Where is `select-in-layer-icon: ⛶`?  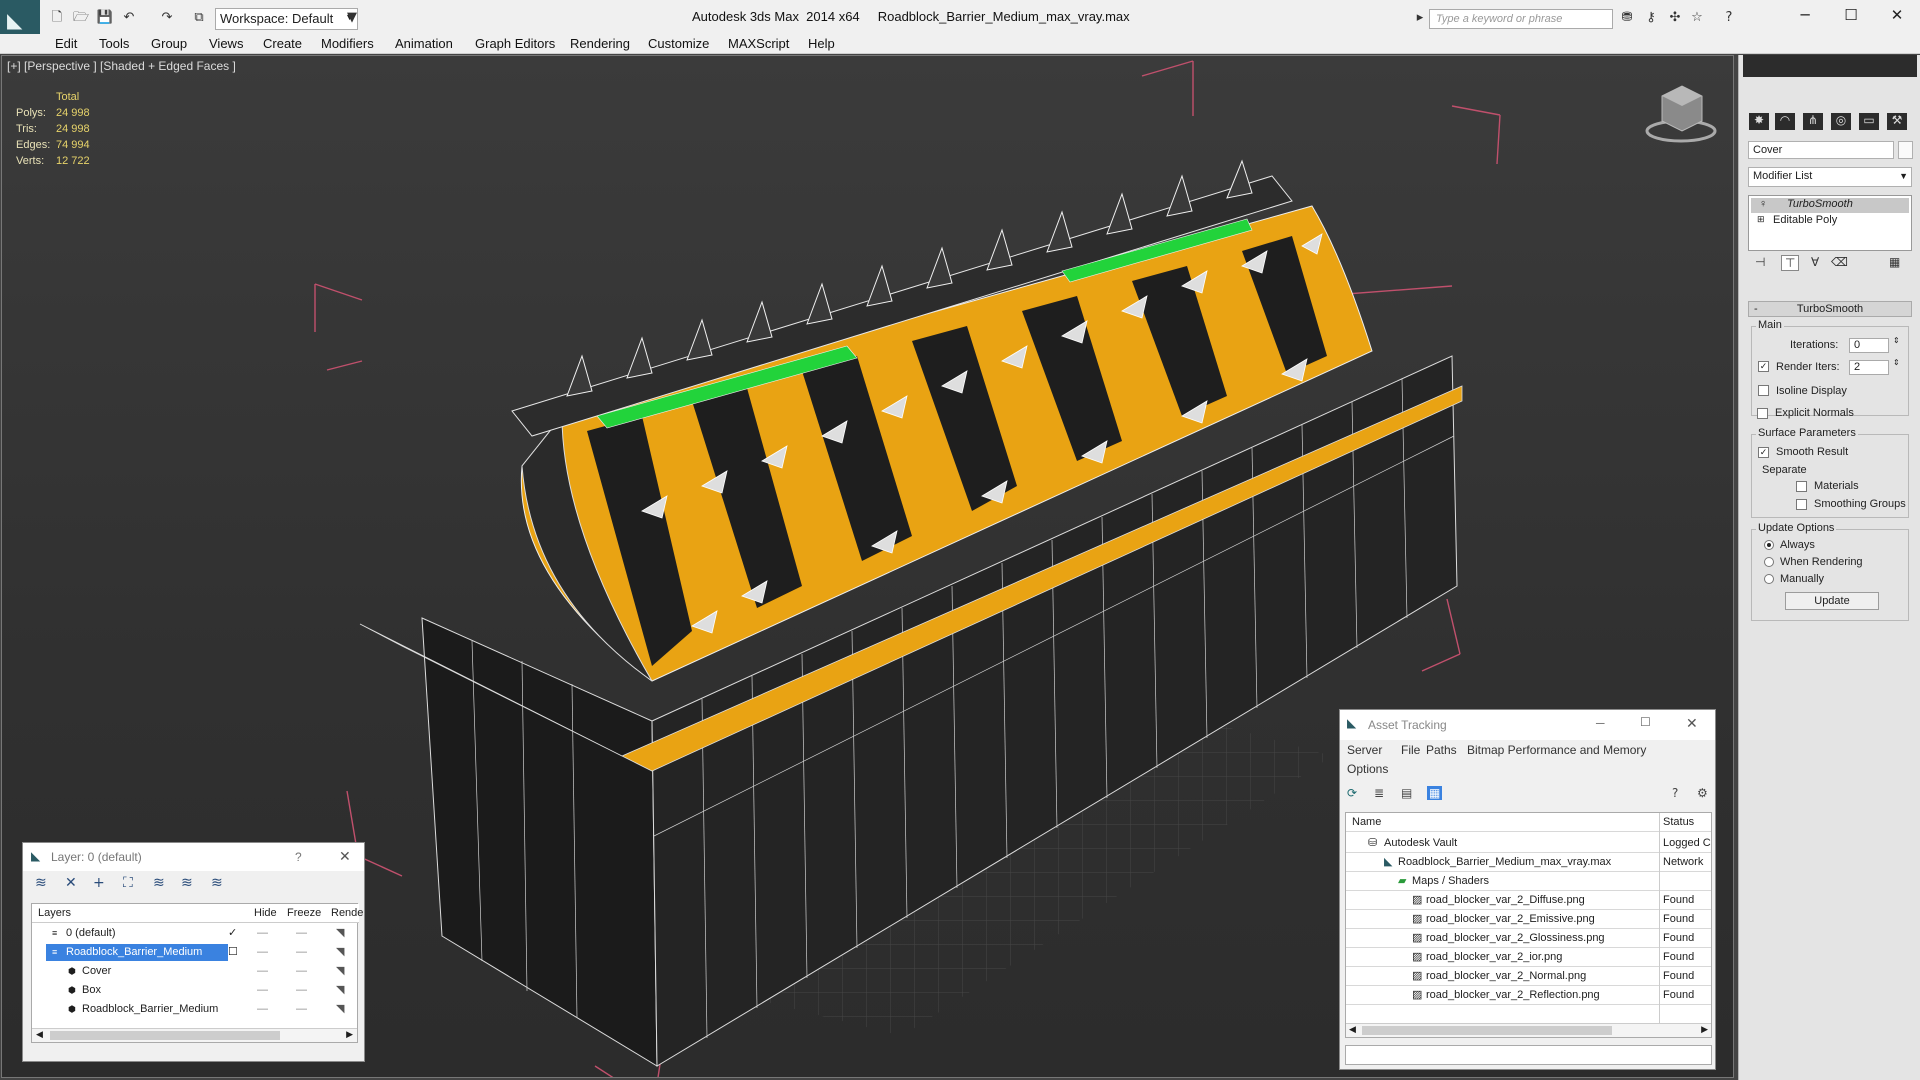 select-in-layer-icon: ⛶ is located at coordinates (128, 883).